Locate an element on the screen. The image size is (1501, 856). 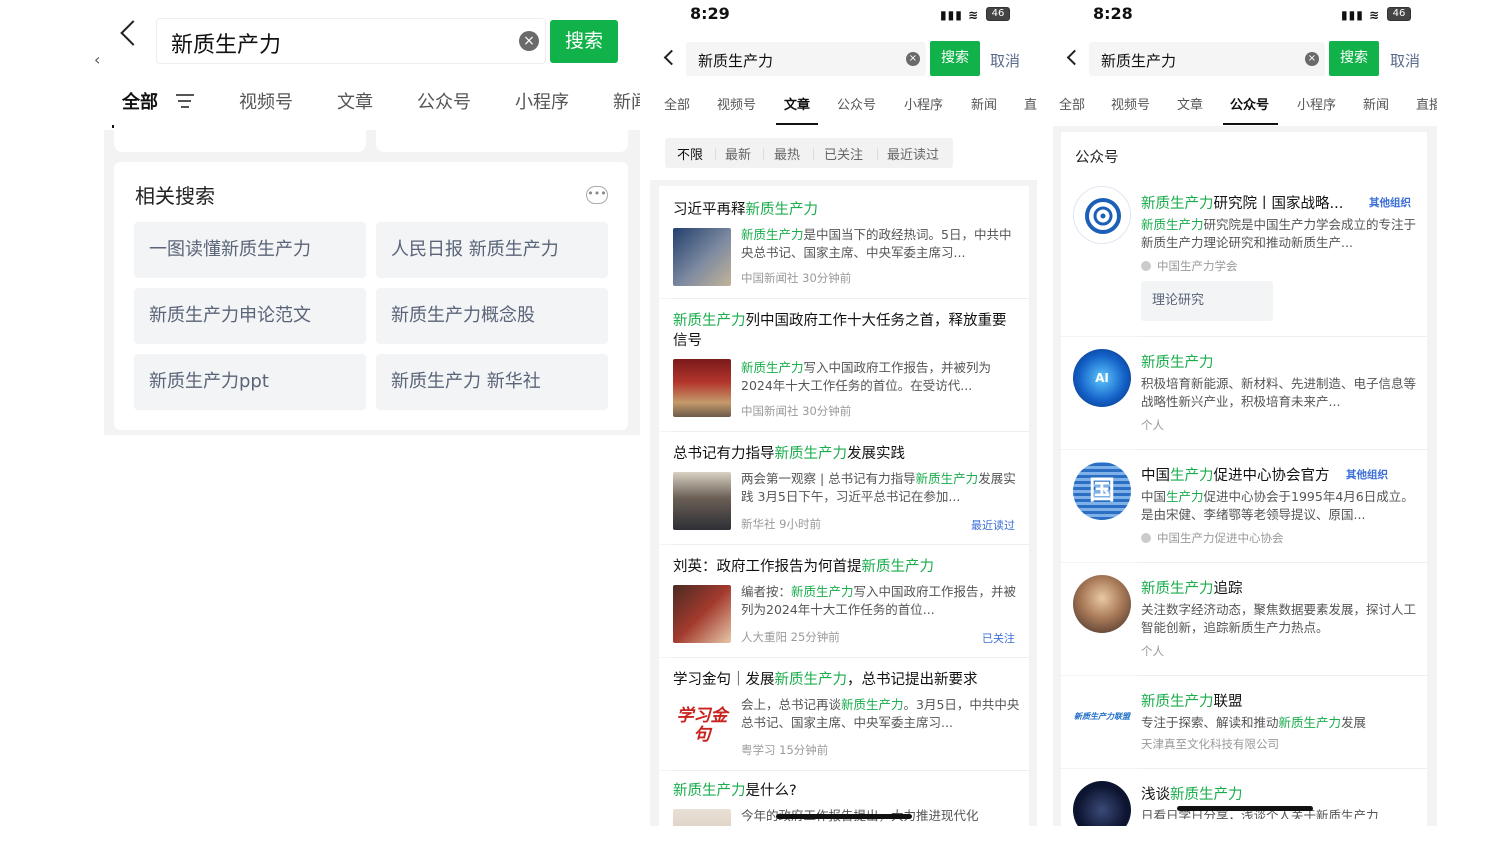
tab-bar: 全部 视频号 文章 公众号 小程序 新闻 直 is located at coordinates (843, 108).